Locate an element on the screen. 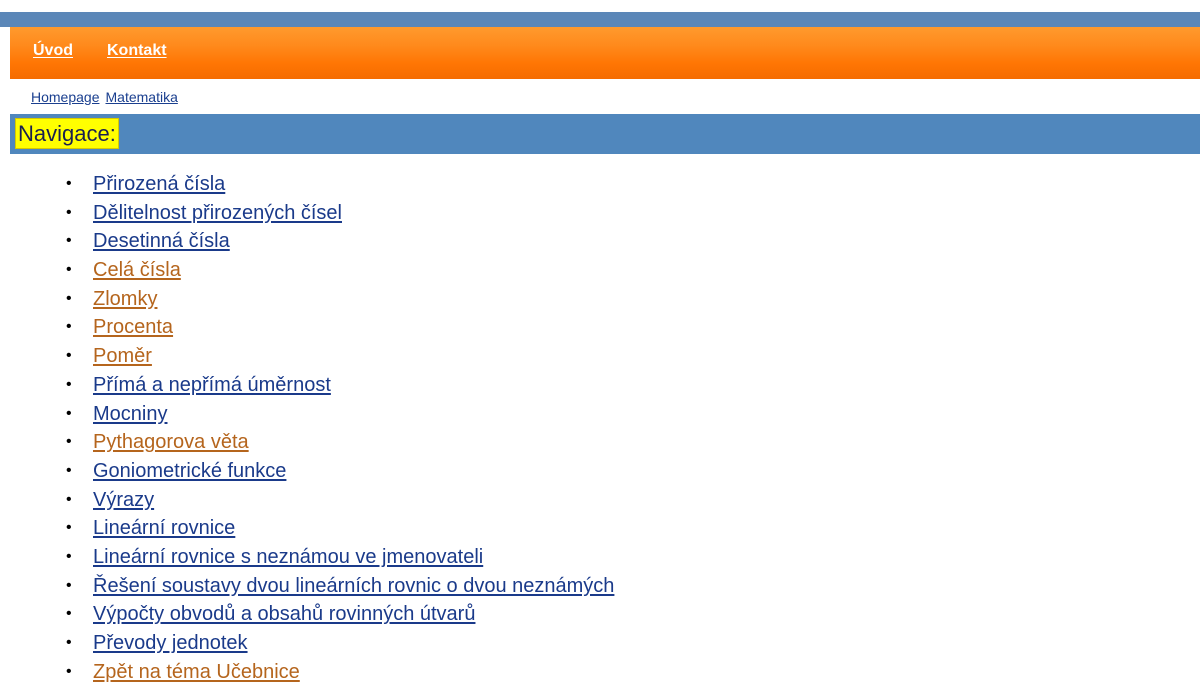 This screenshot has width=1200, height=686. nav-list-link: Mocniny is located at coordinates (130, 414).